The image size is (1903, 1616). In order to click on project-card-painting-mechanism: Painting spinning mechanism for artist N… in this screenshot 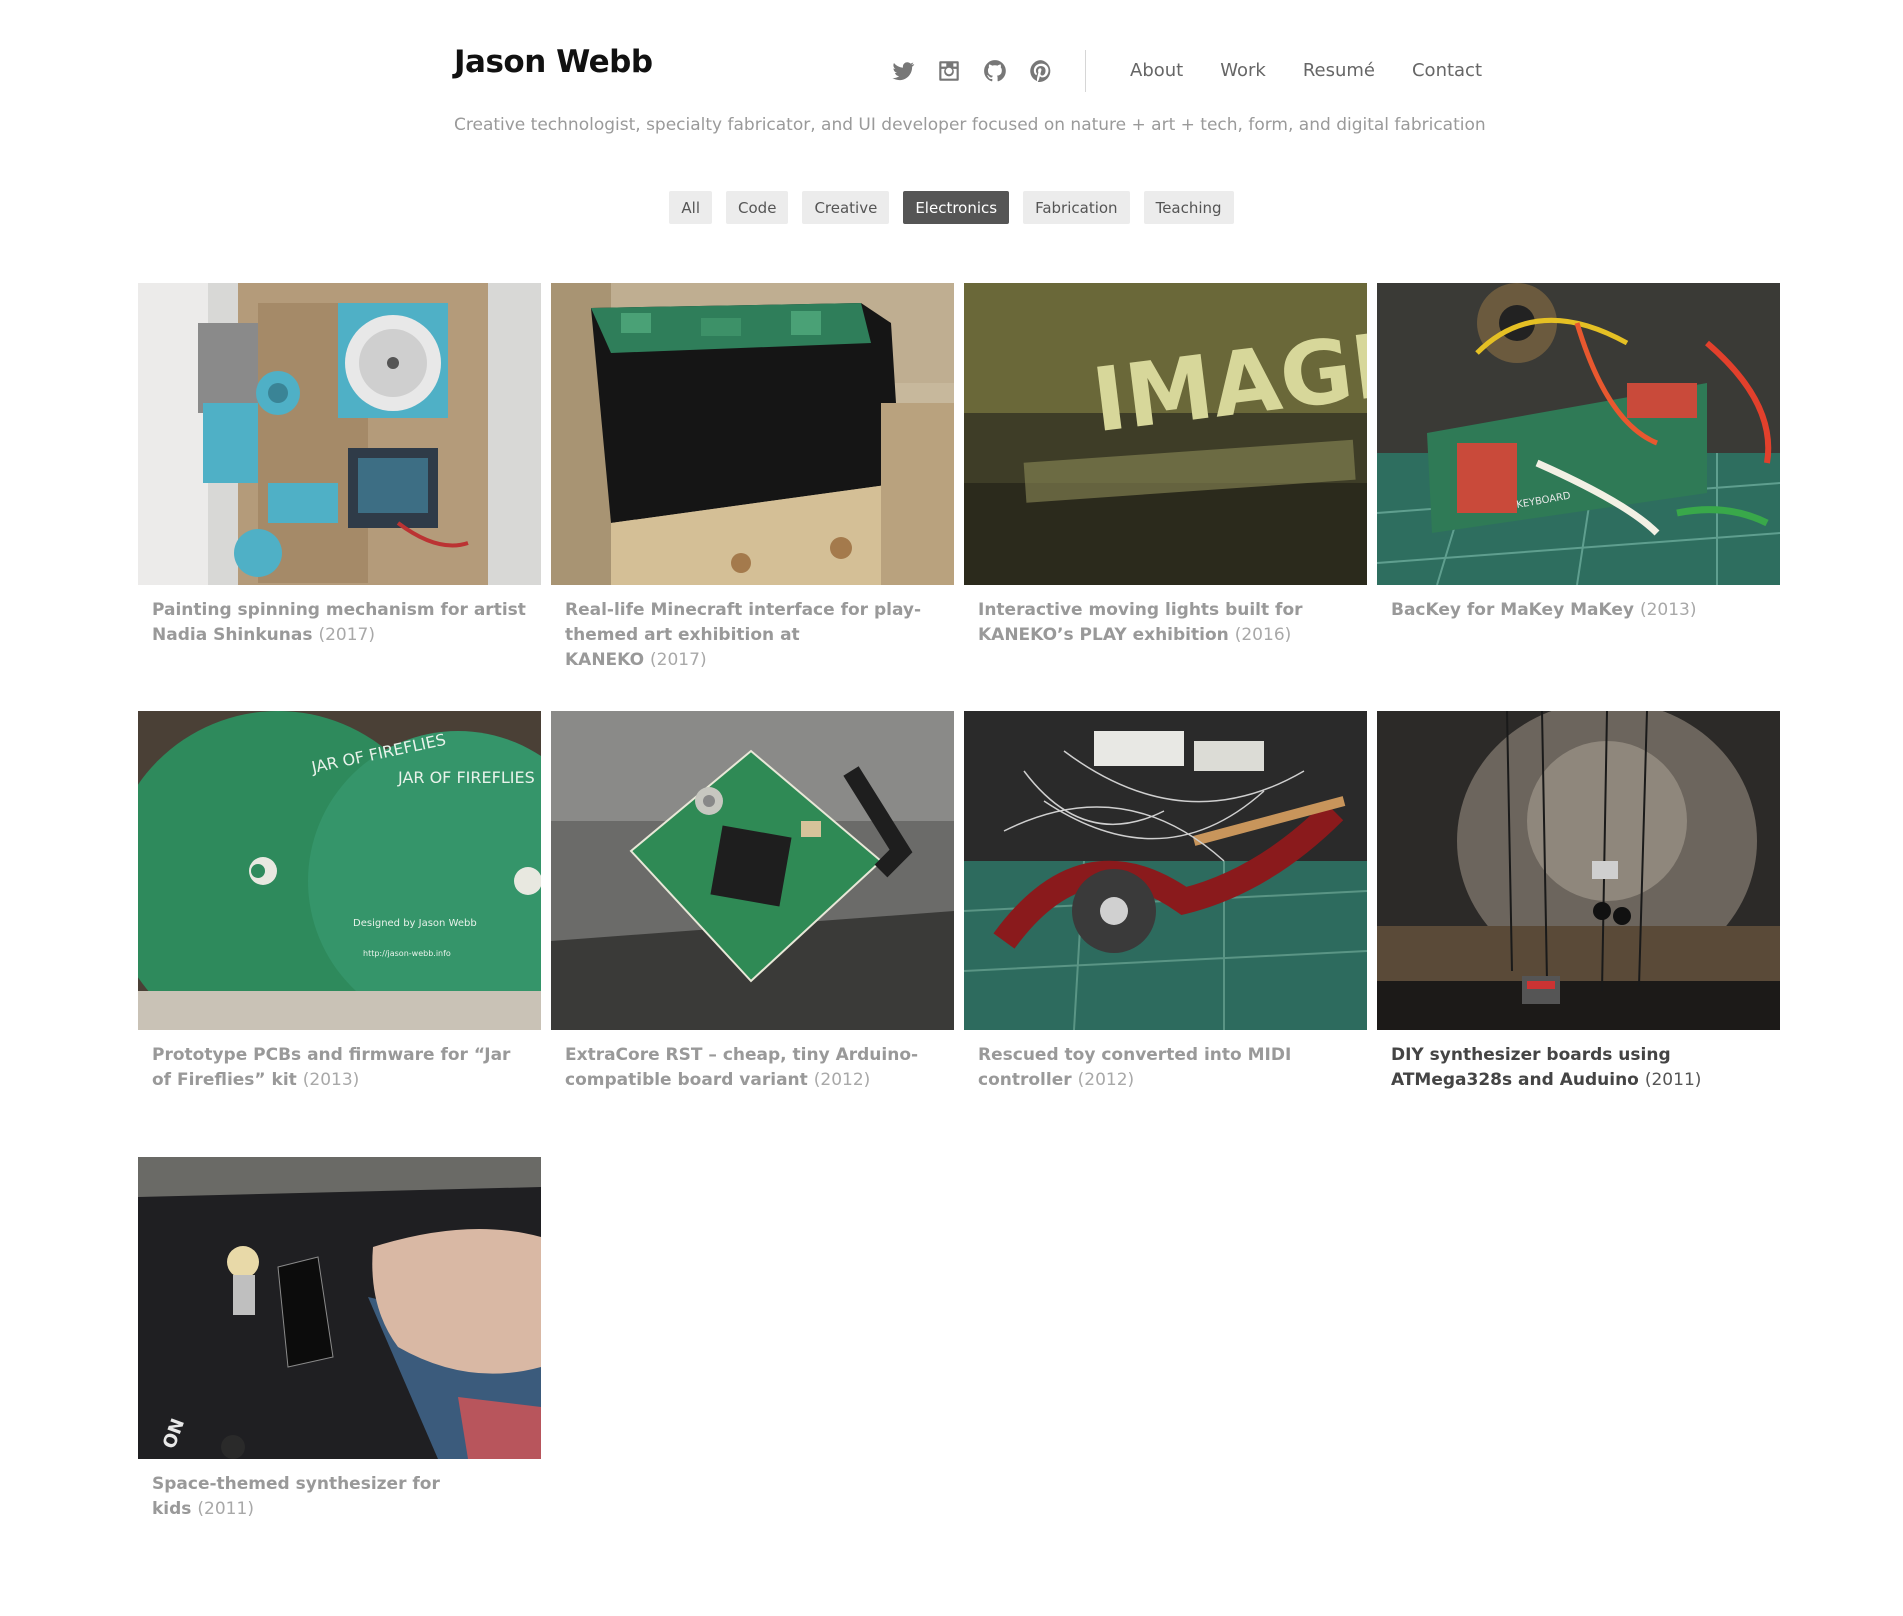, I will do `click(339, 465)`.